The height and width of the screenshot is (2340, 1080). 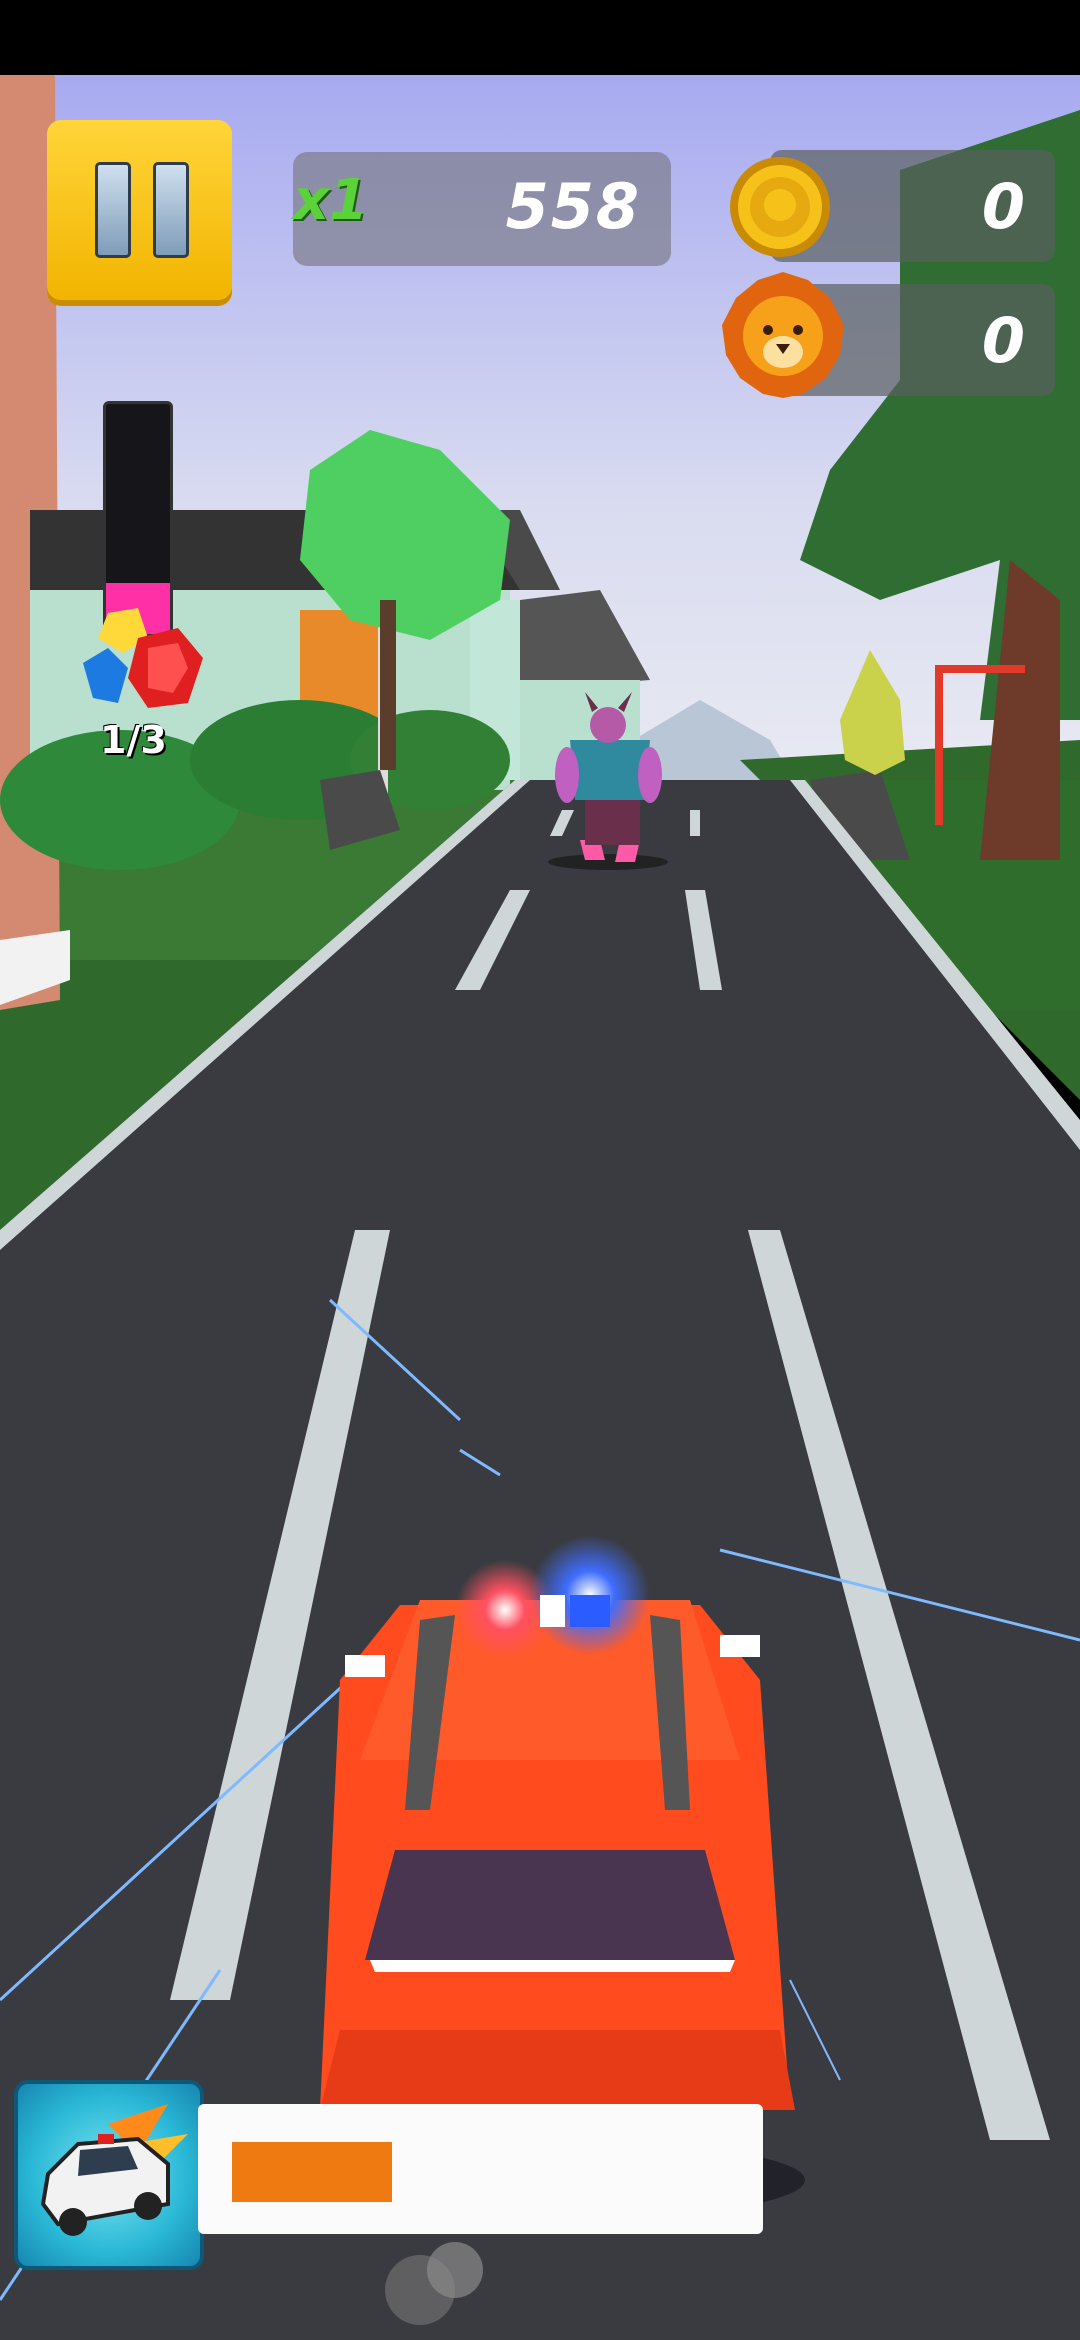 I want to click on lion-coin-icon, so click(x=780, y=207).